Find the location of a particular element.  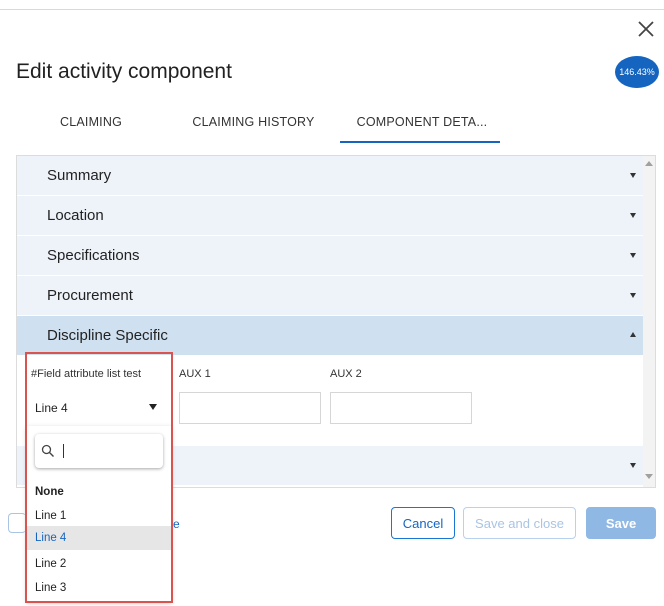

save-and-close-button: Save and close is located at coordinates (519, 523).